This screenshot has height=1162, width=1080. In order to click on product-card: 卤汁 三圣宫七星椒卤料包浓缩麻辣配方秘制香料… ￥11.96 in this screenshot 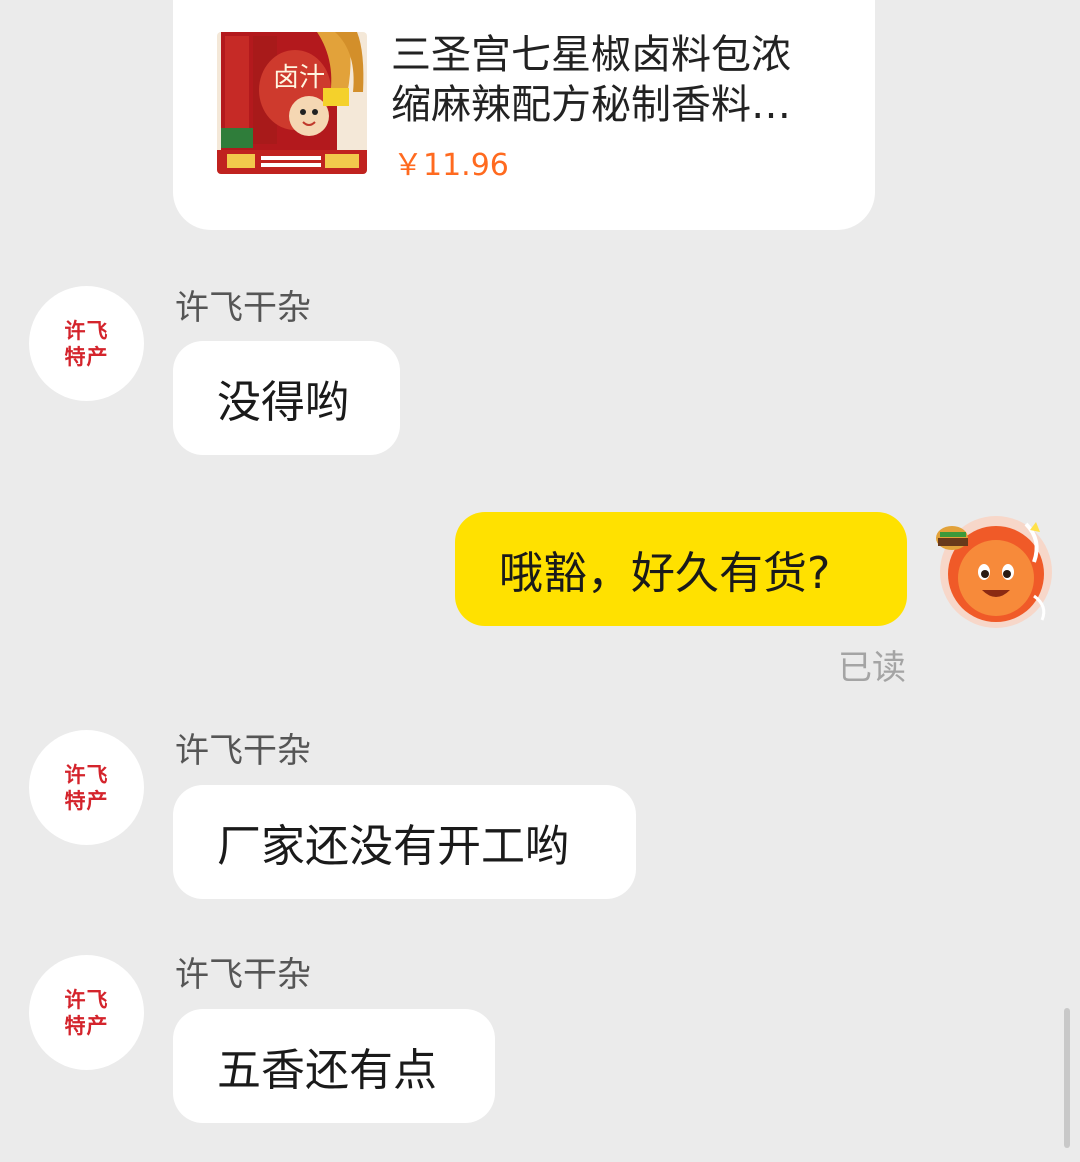, I will do `click(524, 115)`.